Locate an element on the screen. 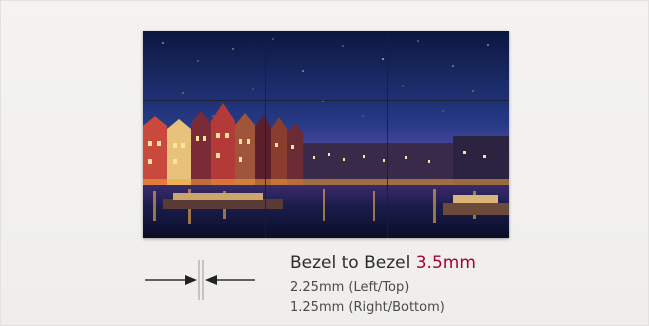 The height and width of the screenshot is (326, 649). headline-value: 3.5mm is located at coordinates (445, 263).